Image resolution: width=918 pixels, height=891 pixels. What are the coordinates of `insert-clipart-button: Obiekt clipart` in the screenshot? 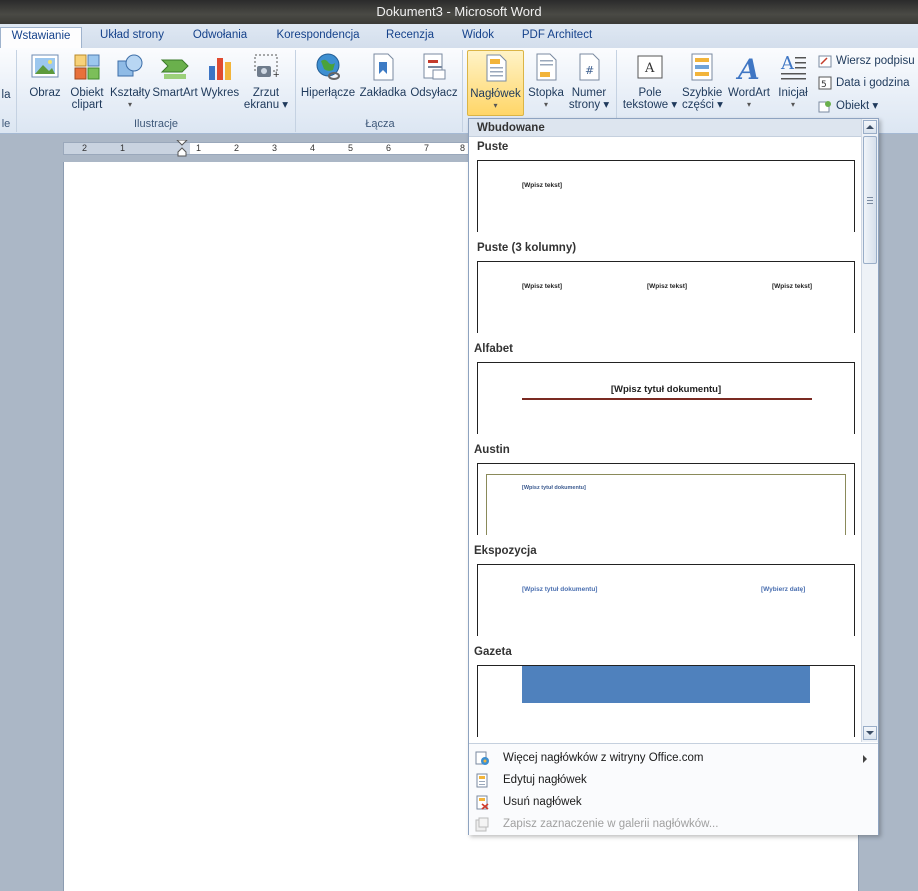 It's located at (87, 81).